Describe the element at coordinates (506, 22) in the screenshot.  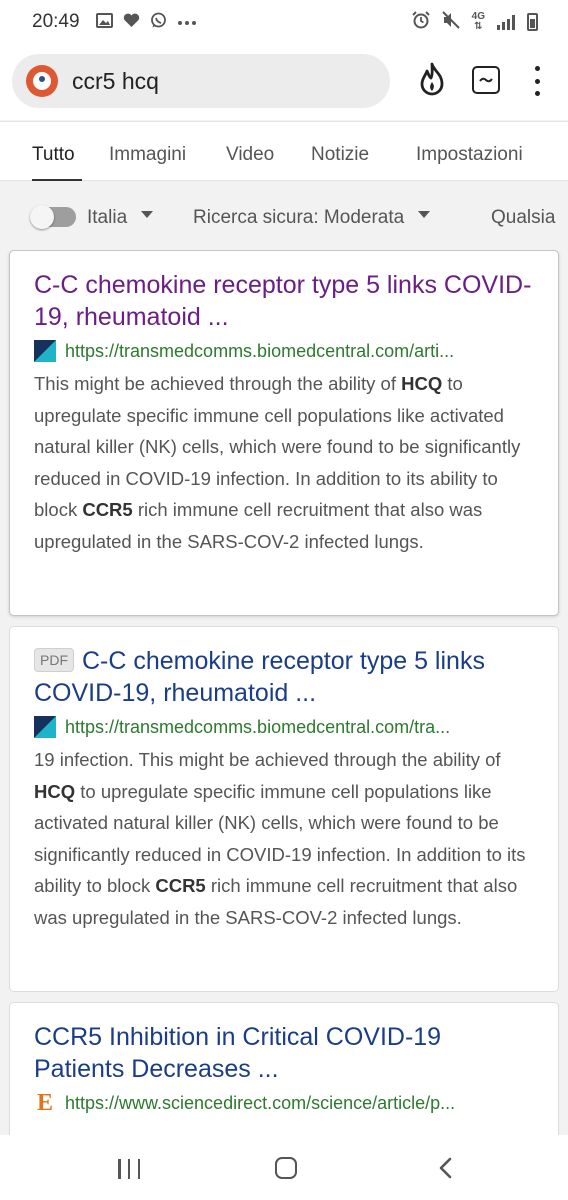
I see `signal-icon` at that location.